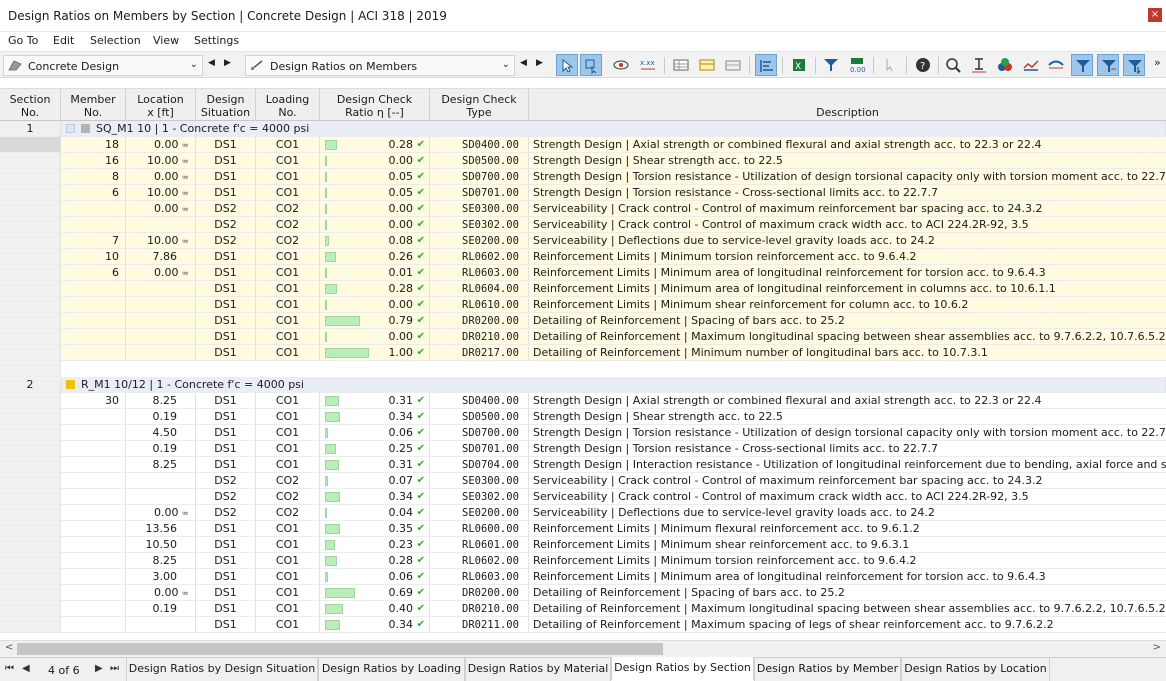 The height and width of the screenshot is (681, 1166). I want to click on tab-by-member: Design Ratios by Member, so click(827, 669).